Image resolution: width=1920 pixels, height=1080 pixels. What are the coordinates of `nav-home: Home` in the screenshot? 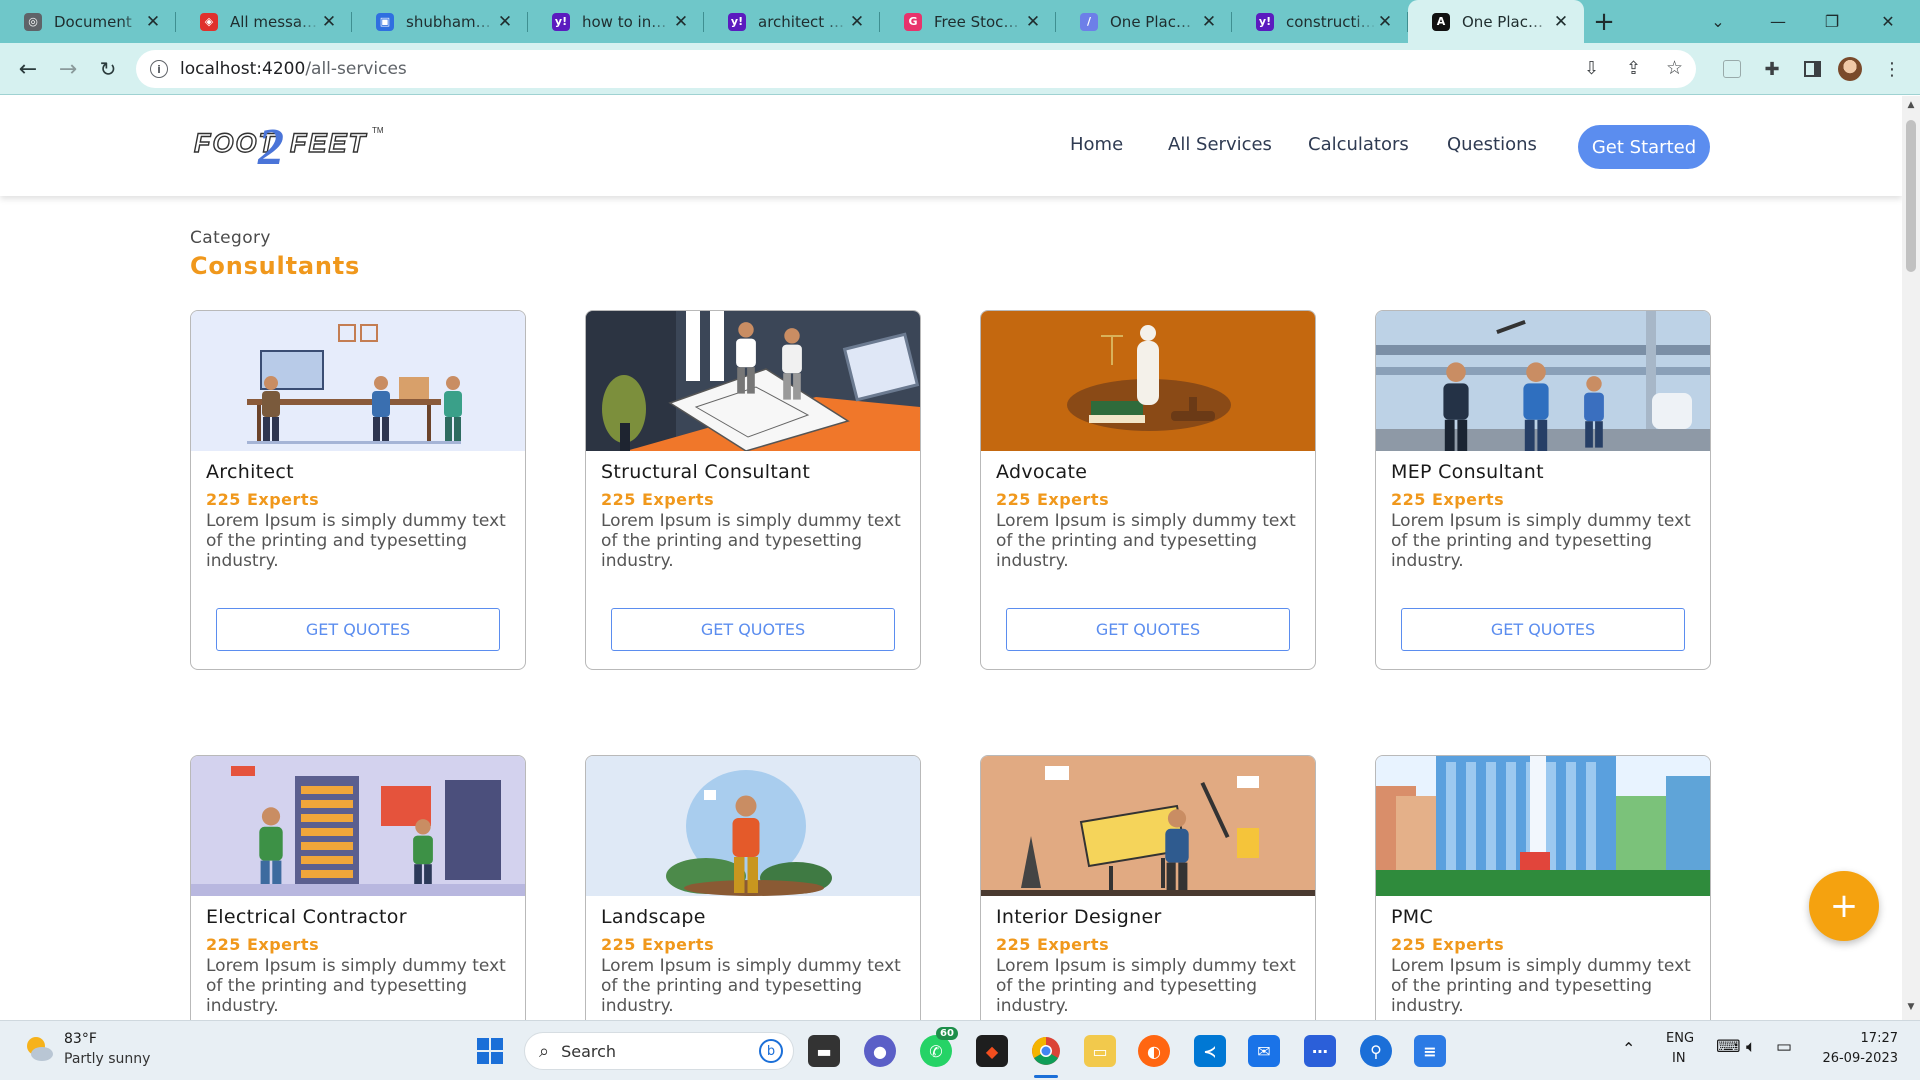 It's located at (1096, 144).